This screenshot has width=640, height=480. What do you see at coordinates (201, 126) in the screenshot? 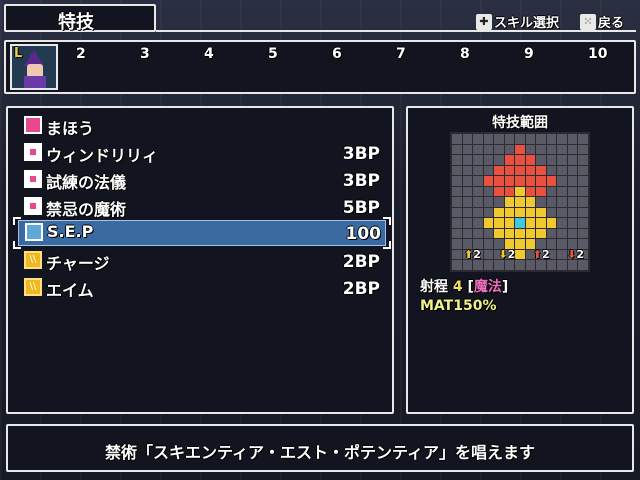
I see `skill-row-category: まほう` at bounding box center [201, 126].